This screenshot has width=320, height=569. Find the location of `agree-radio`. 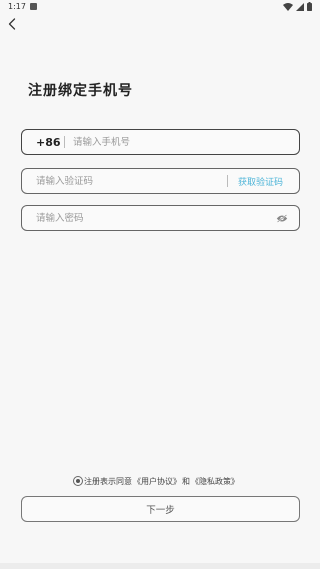

agree-radio is located at coordinates (78, 481).